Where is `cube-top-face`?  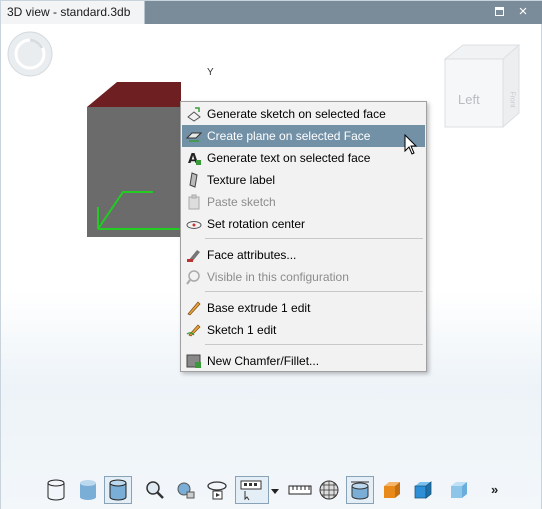
cube-top-face is located at coordinates (134, 94).